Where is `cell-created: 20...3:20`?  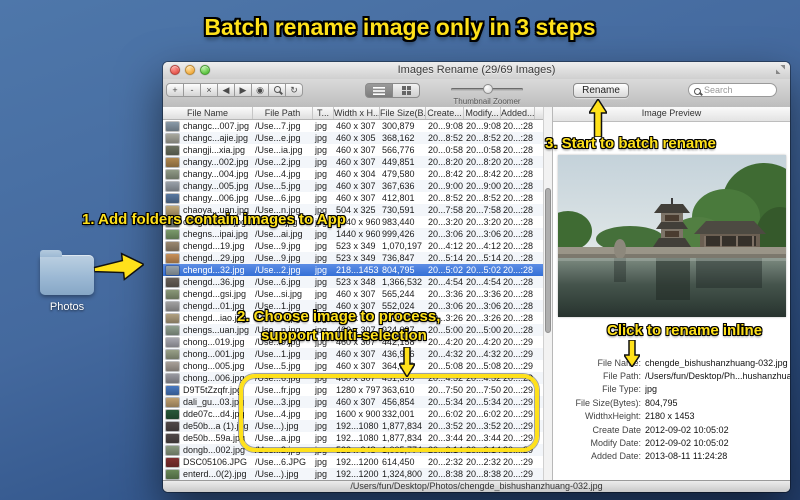
cell-created: 20...3:20 is located at coordinates (446, 222).